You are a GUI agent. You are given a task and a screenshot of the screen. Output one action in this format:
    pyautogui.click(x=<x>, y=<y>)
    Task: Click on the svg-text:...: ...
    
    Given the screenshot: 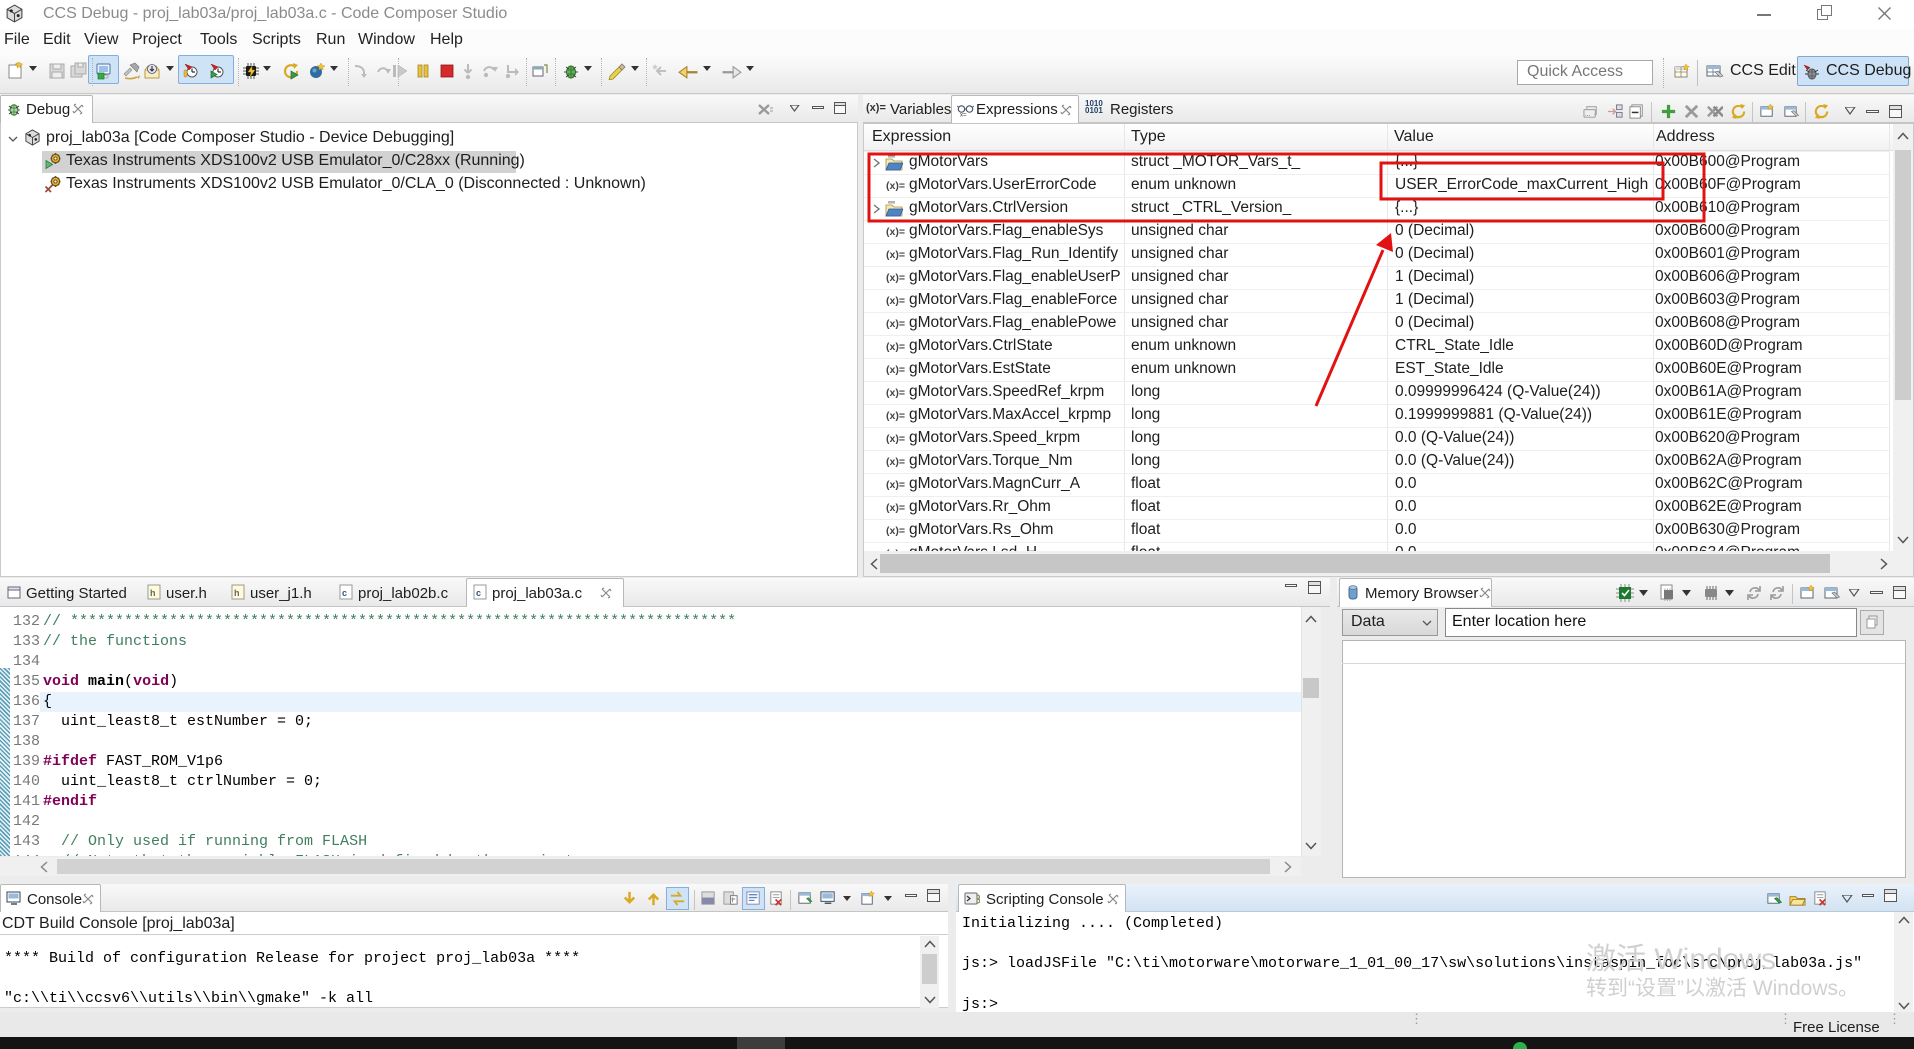 What is the action you would take?
    pyautogui.click(x=1588, y=114)
    